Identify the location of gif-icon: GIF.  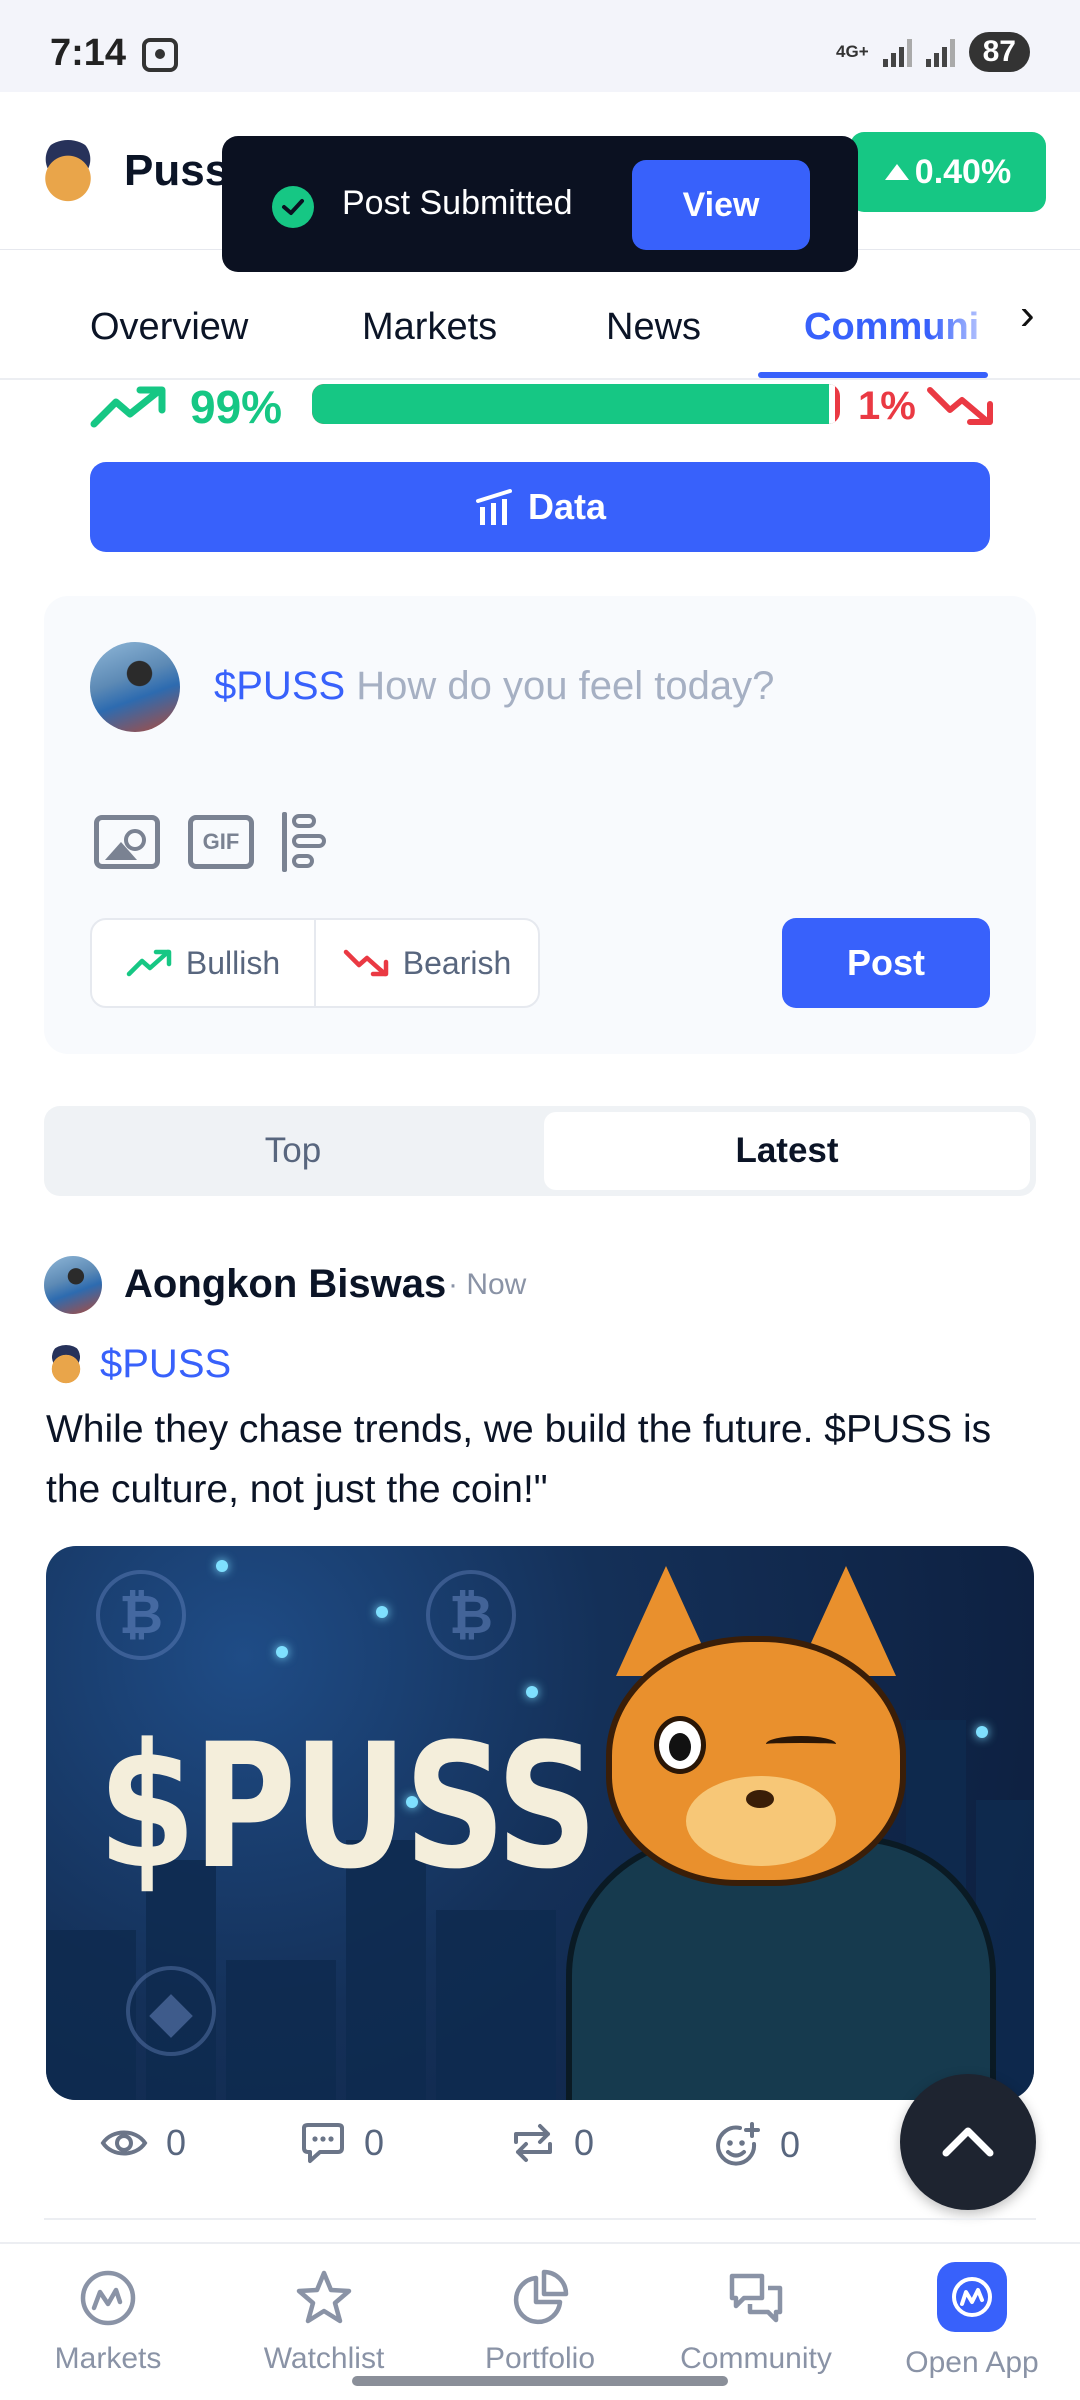
(221, 842).